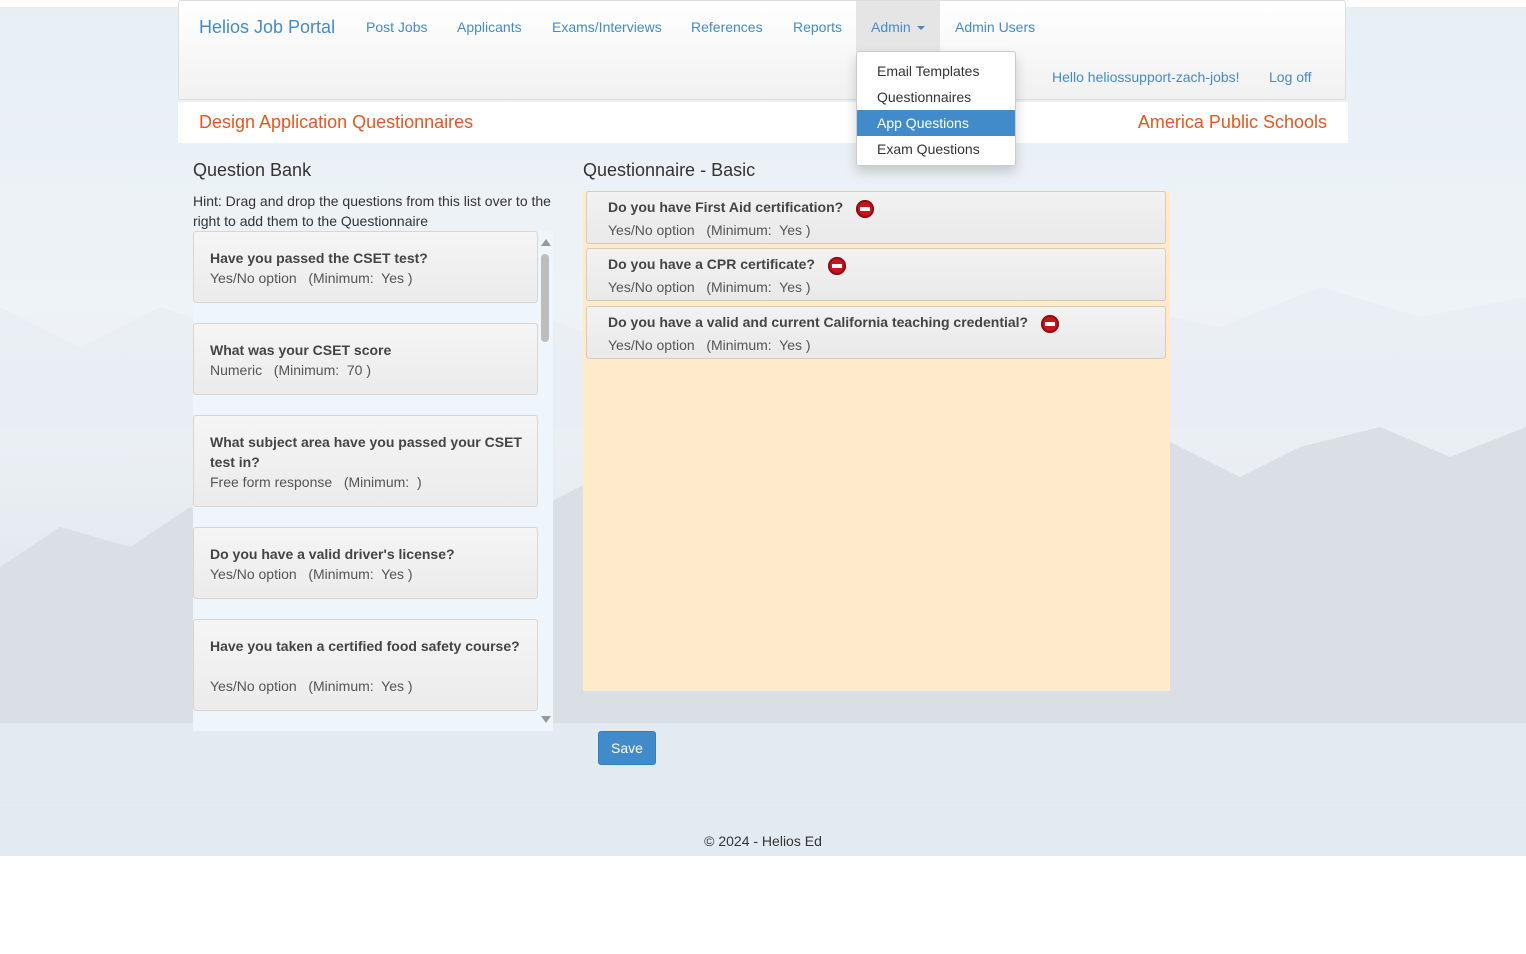  What do you see at coordinates (711, 264) in the screenshot?
I see `question-text: Do you have a CPR certificate?` at bounding box center [711, 264].